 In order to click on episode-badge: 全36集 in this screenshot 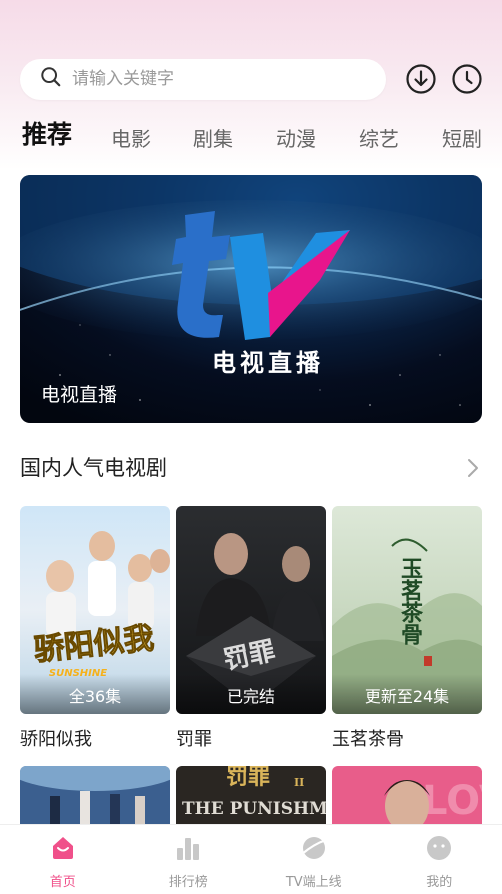, I will do `click(95, 694)`.